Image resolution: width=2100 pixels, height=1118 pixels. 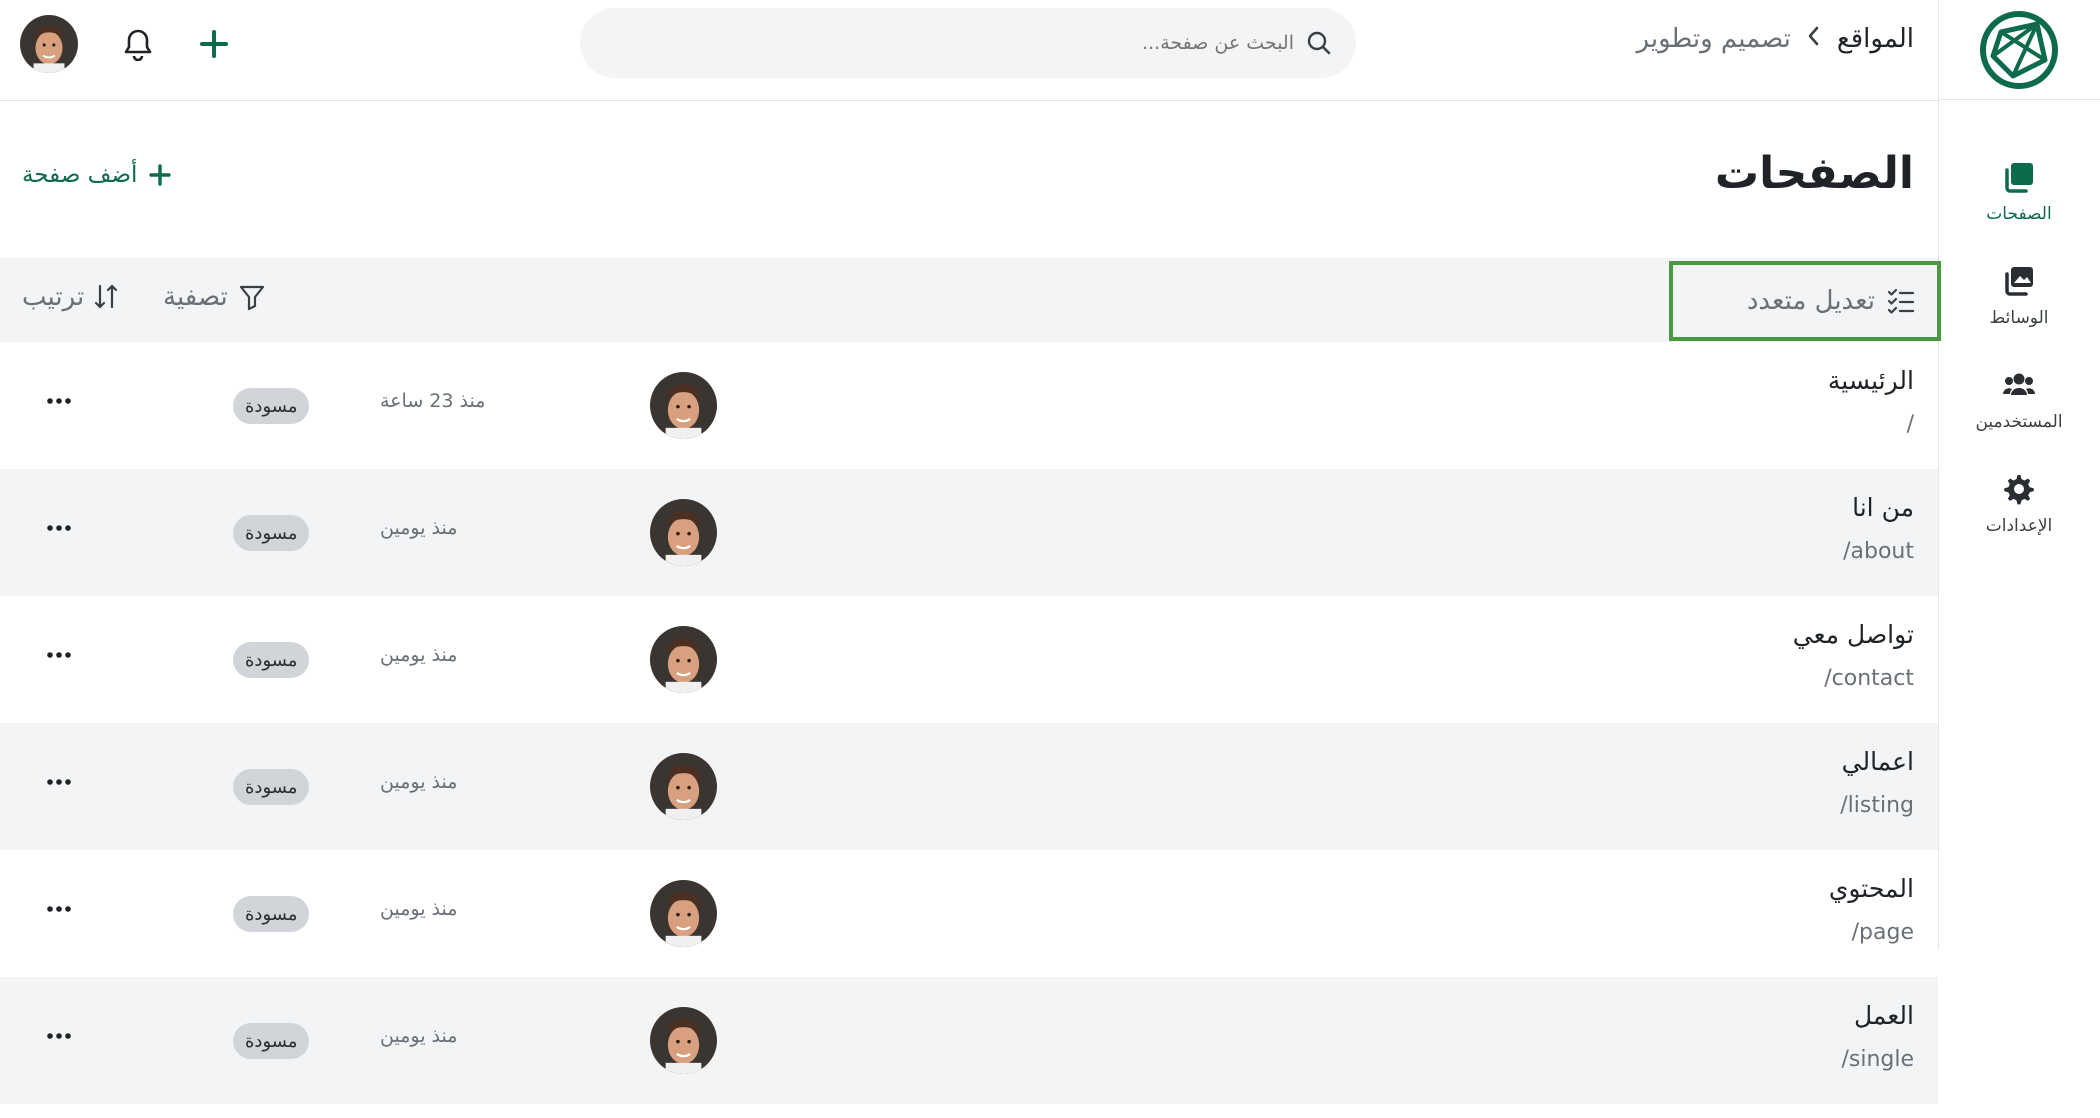 I want to click on avatar, so click(x=49, y=44).